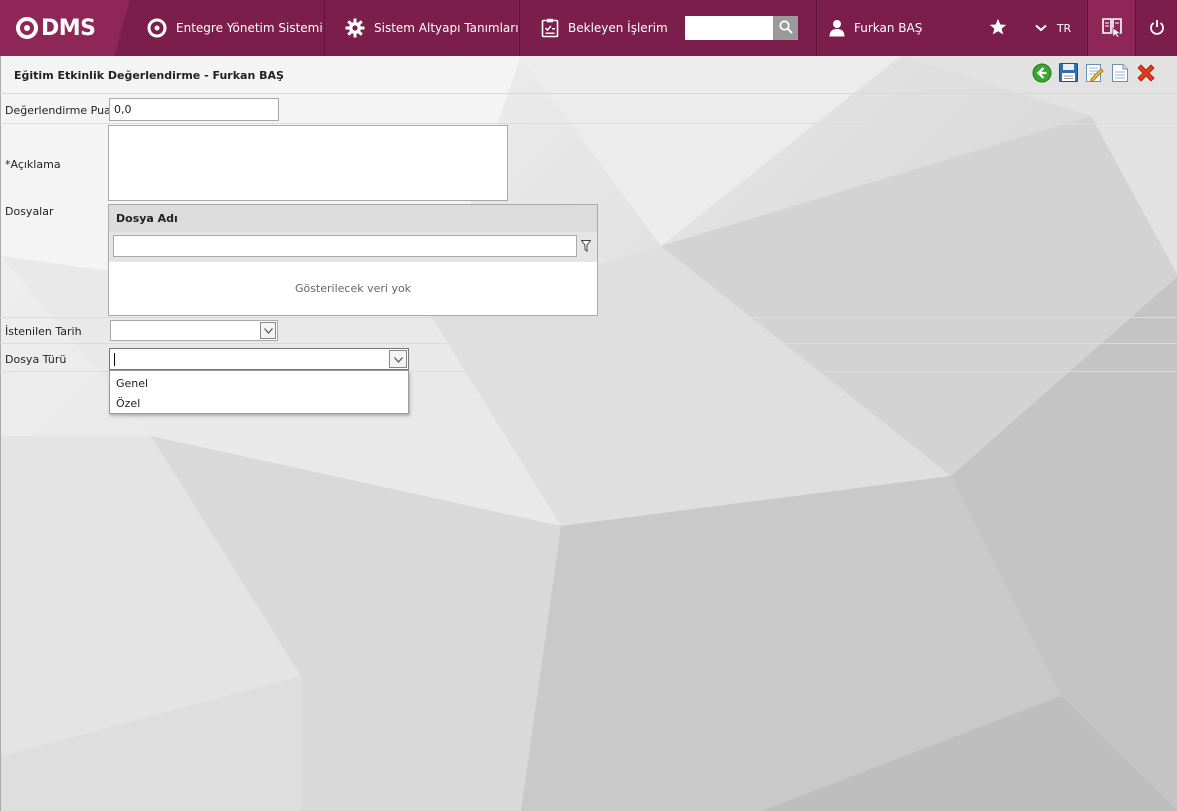  I want to click on file-type-label: Dosya Türü, so click(36, 359).